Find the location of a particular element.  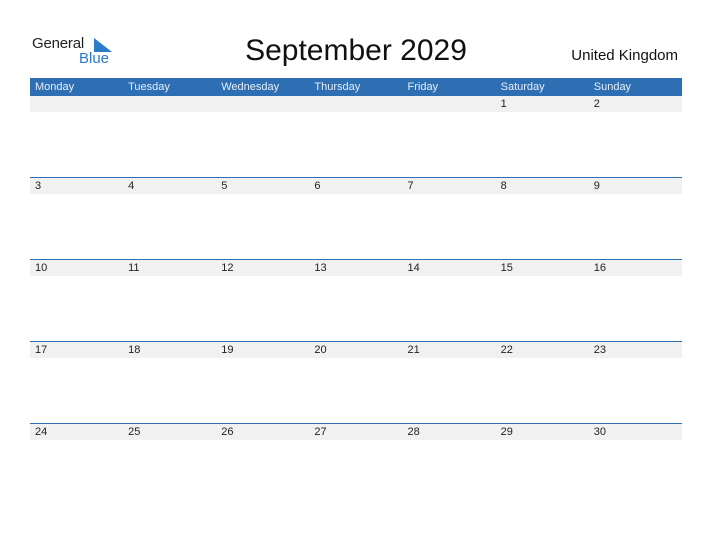

day-cell: 15 is located at coordinates (506, 268).